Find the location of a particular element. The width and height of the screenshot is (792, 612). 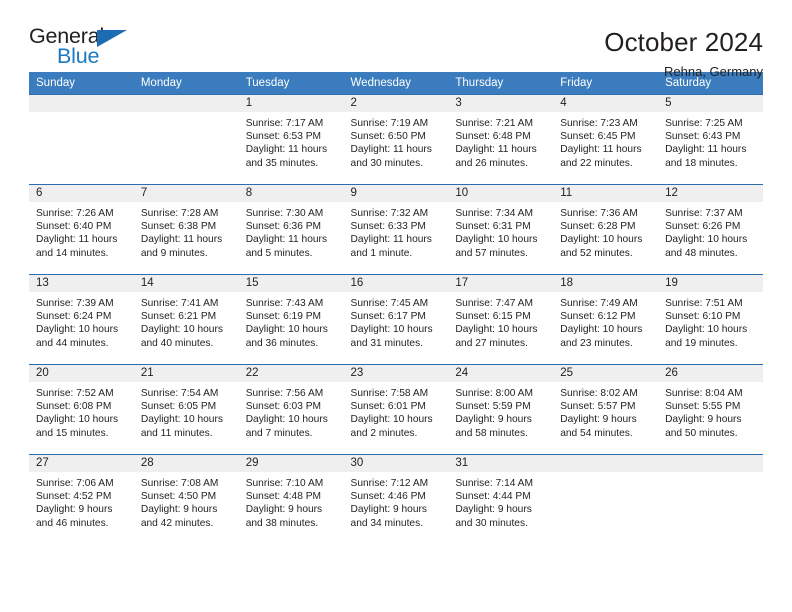

title-block: October 2024 Rehna, Germany is located at coordinates (683, 52).